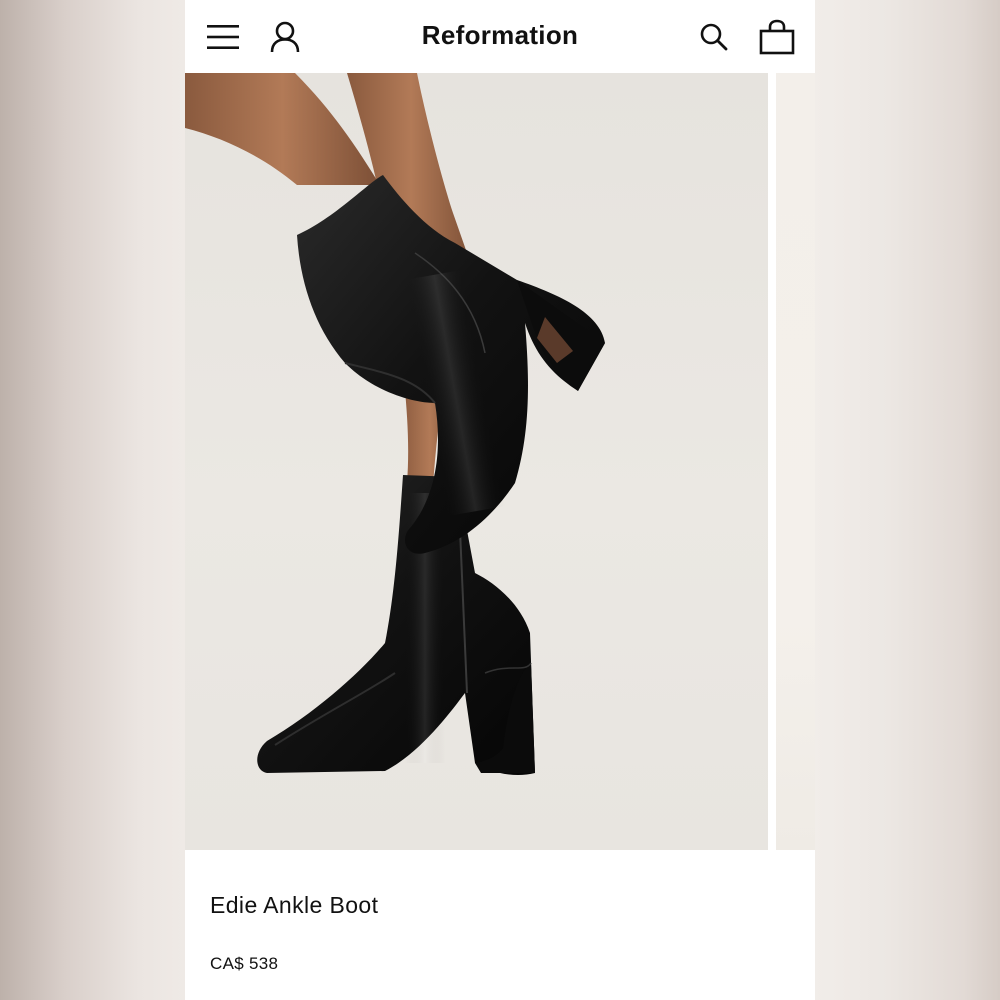  Describe the element at coordinates (500, 925) in the screenshot. I see `product-info: Edie Ankle Boot CA$ 538` at that location.